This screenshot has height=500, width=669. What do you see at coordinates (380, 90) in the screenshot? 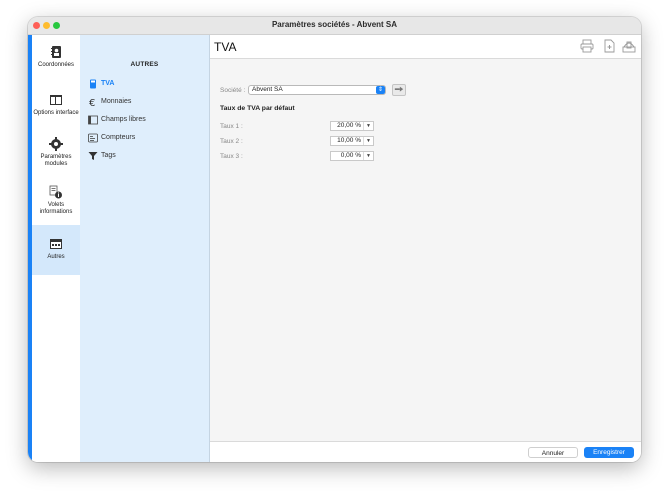
I see `chevron-updown-icon: ⇕` at bounding box center [380, 90].